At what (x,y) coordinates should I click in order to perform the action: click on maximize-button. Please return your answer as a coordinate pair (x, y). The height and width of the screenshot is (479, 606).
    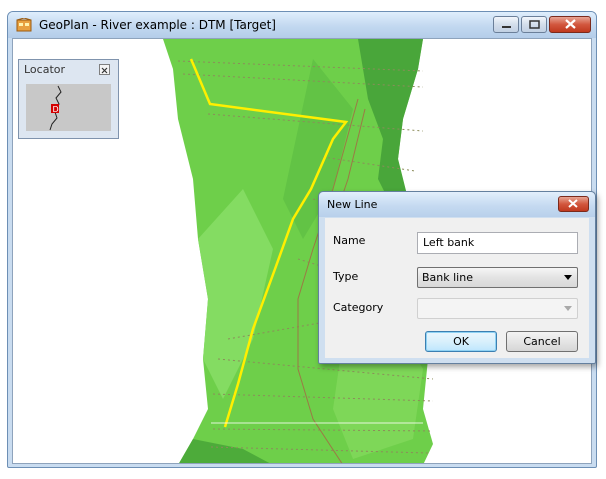
    Looking at the image, I should click on (534, 24).